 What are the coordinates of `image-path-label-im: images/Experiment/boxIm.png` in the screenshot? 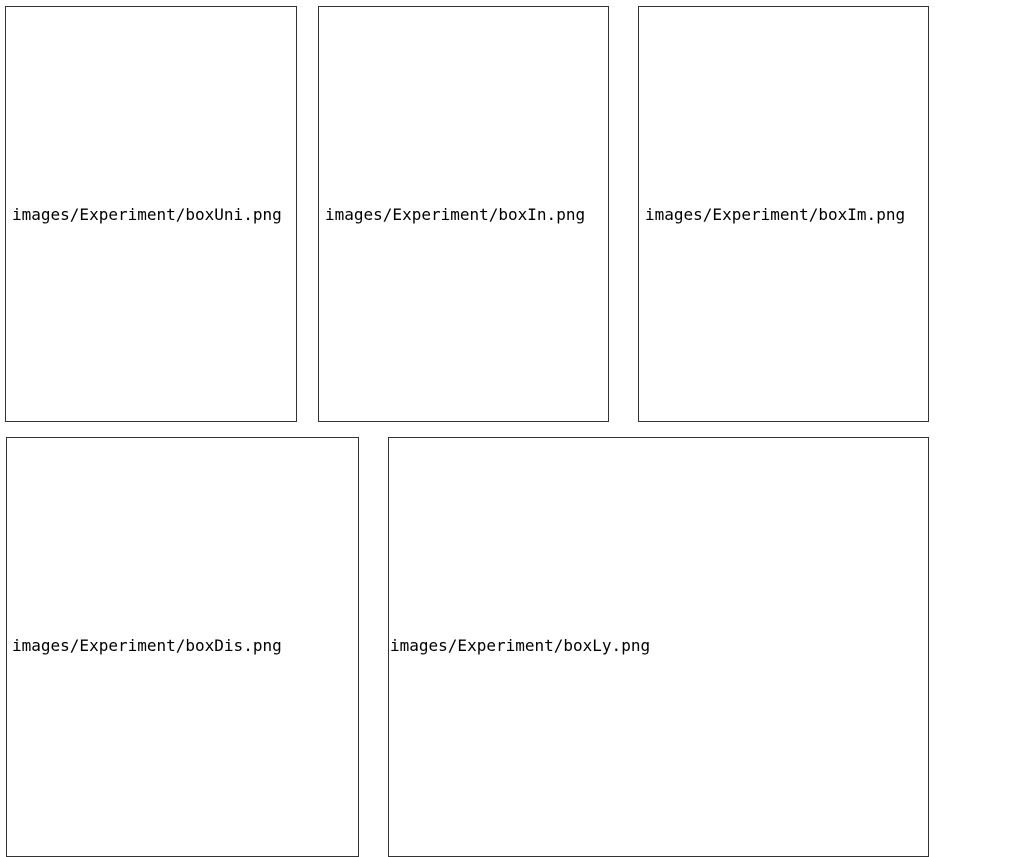 It's located at (775, 214).